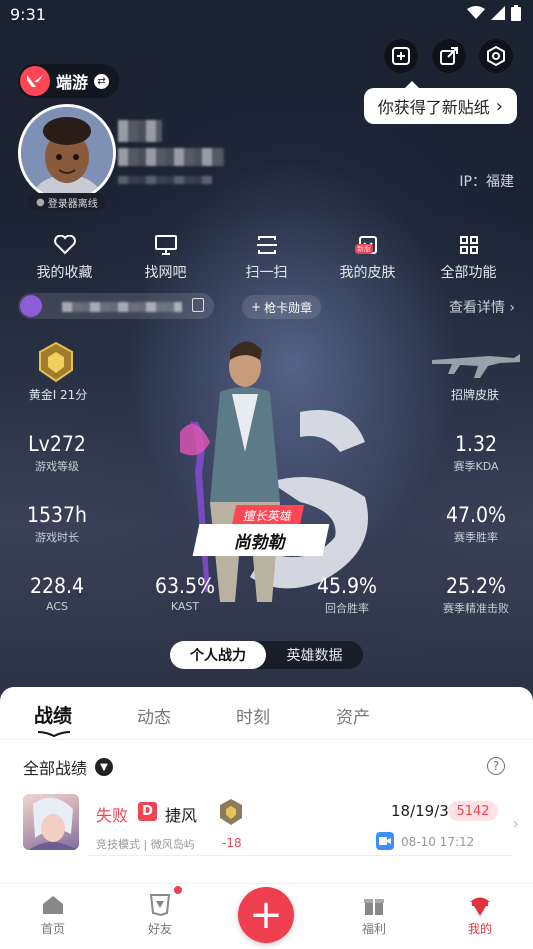 This screenshot has height=949, width=533. What do you see at coordinates (218, 655) in the screenshot?
I see `toggle-personal: 个人战力` at bounding box center [218, 655].